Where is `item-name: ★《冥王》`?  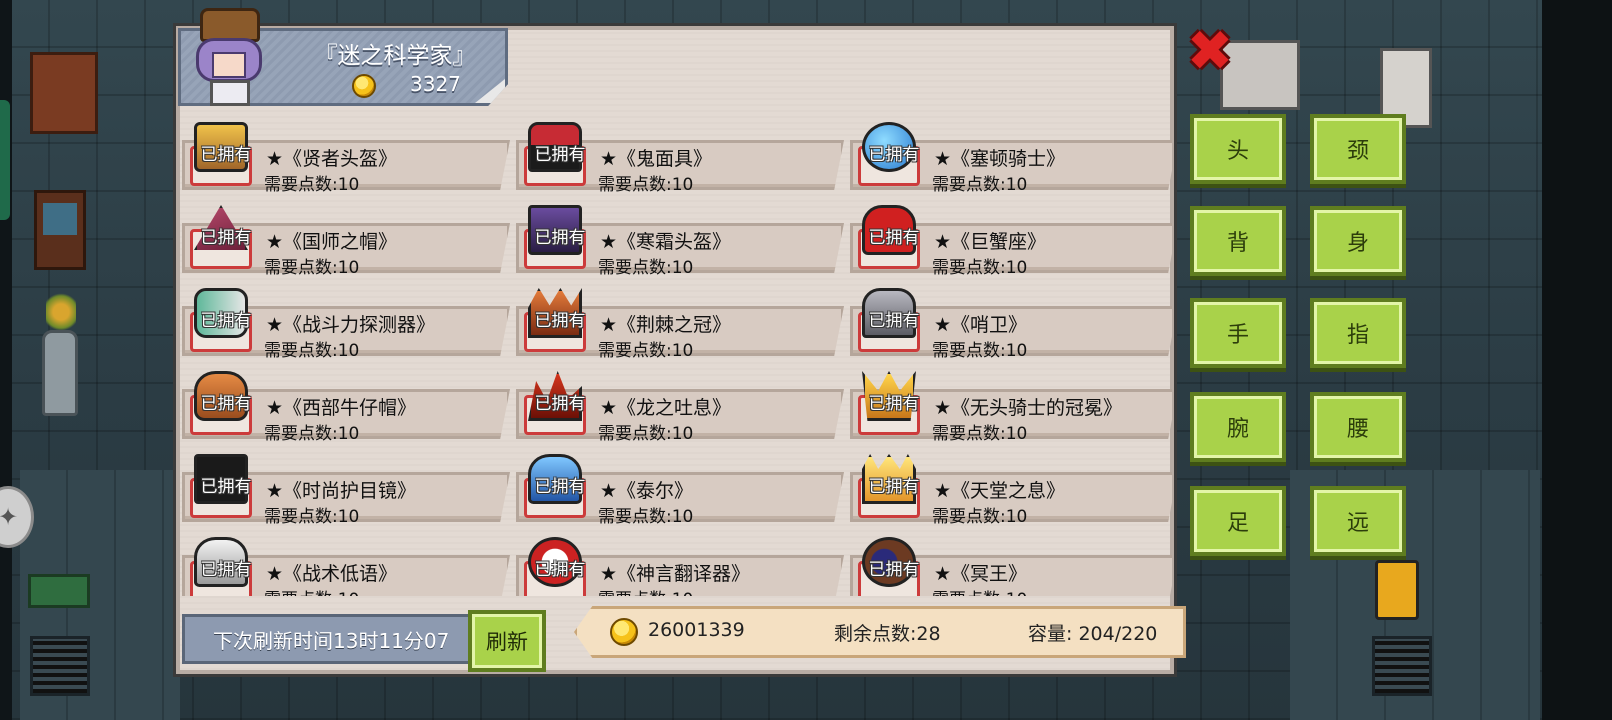 item-name: ★《冥王》 is located at coordinates (981, 574).